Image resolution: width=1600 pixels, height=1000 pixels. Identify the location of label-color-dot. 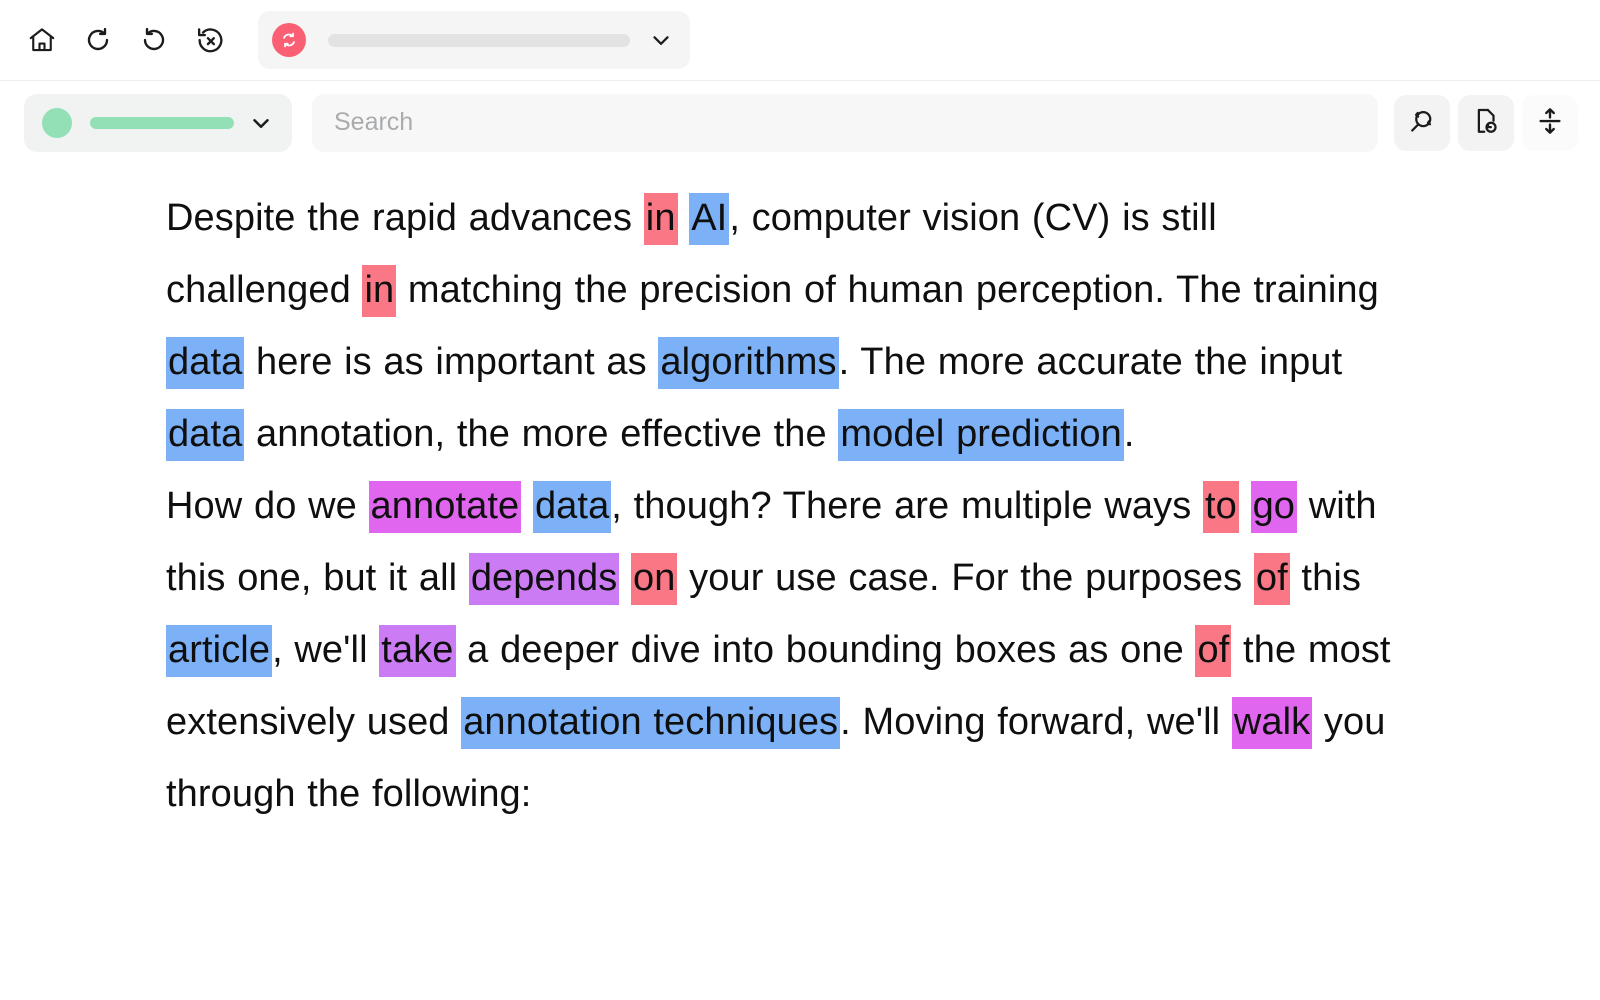
(57, 122).